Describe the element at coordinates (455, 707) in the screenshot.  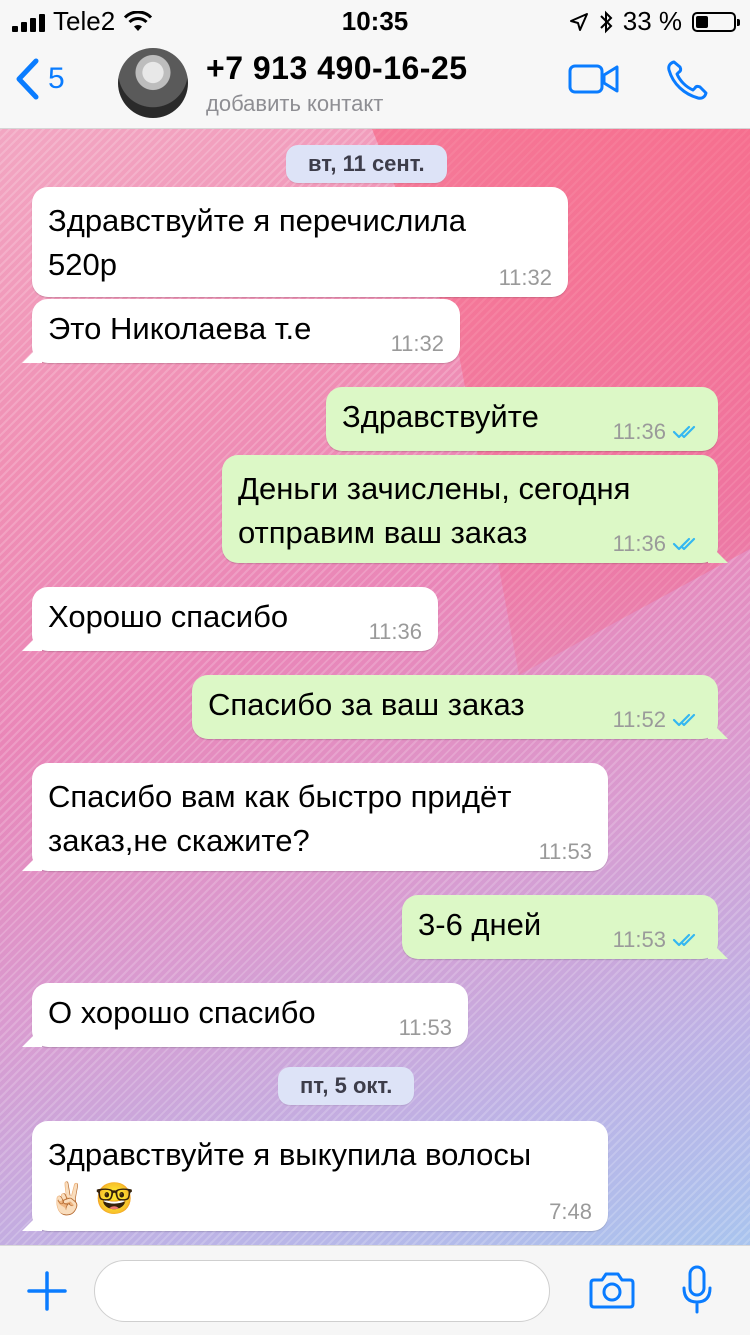
I see `message-outgoing: Спасибо за ваш заказ 11:52` at that location.